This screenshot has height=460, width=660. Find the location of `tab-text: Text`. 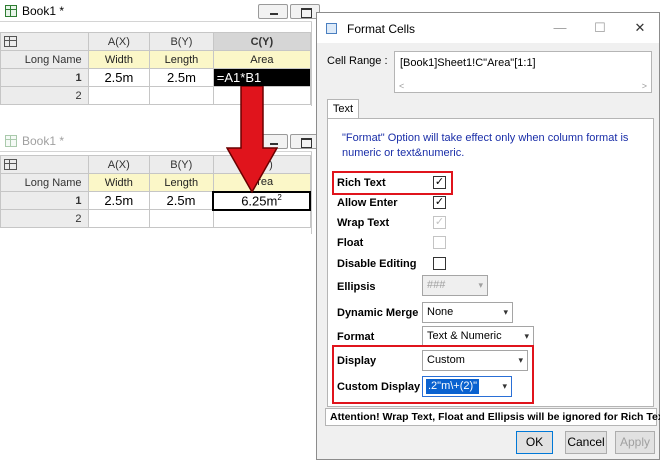

tab-text: Text is located at coordinates (343, 109).